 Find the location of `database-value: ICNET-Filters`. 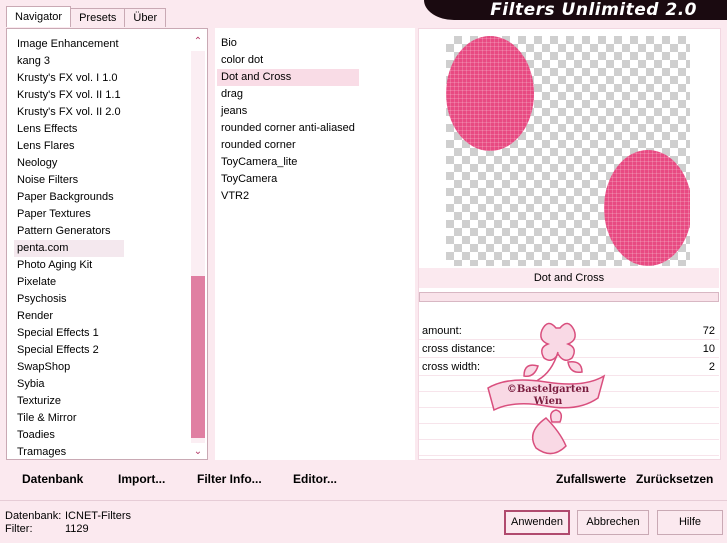

database-value: ICNET-Filters is located at coordinates (98, 516).